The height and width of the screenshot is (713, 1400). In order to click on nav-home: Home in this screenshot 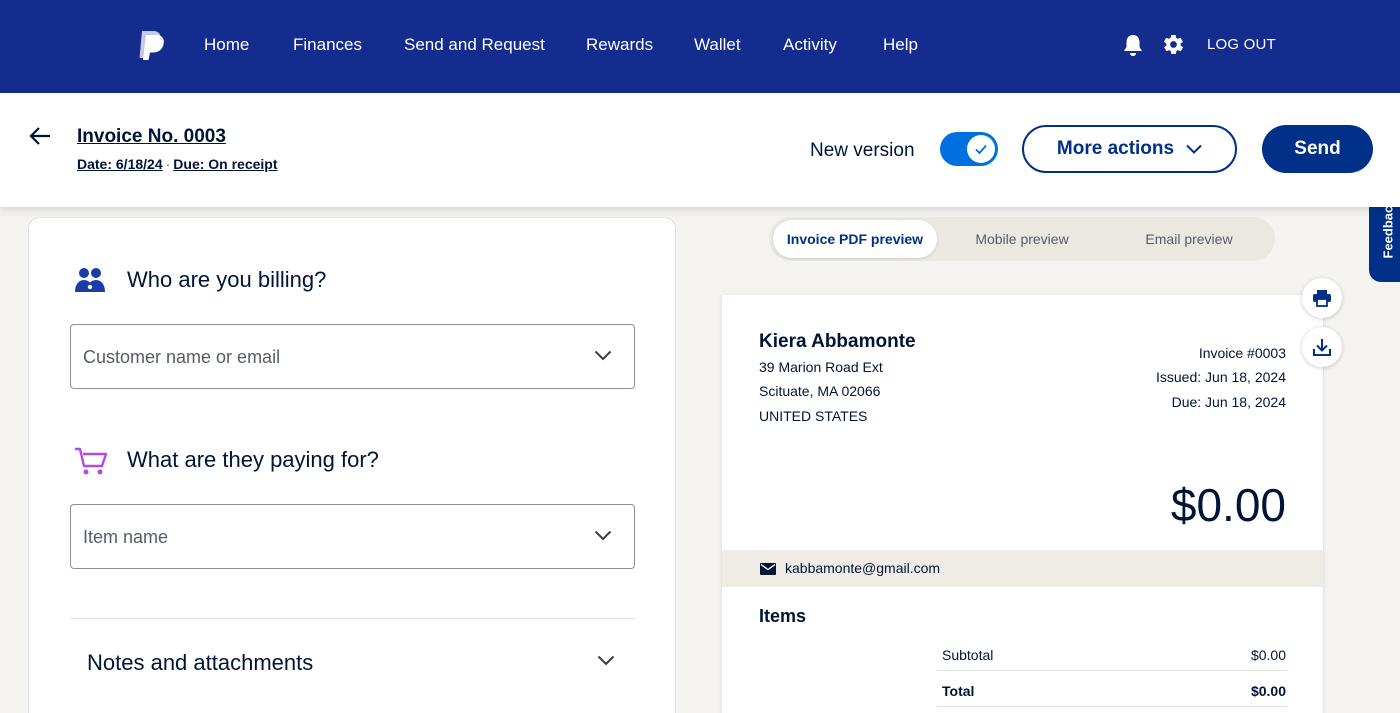, I will do `click(226, 45)`.